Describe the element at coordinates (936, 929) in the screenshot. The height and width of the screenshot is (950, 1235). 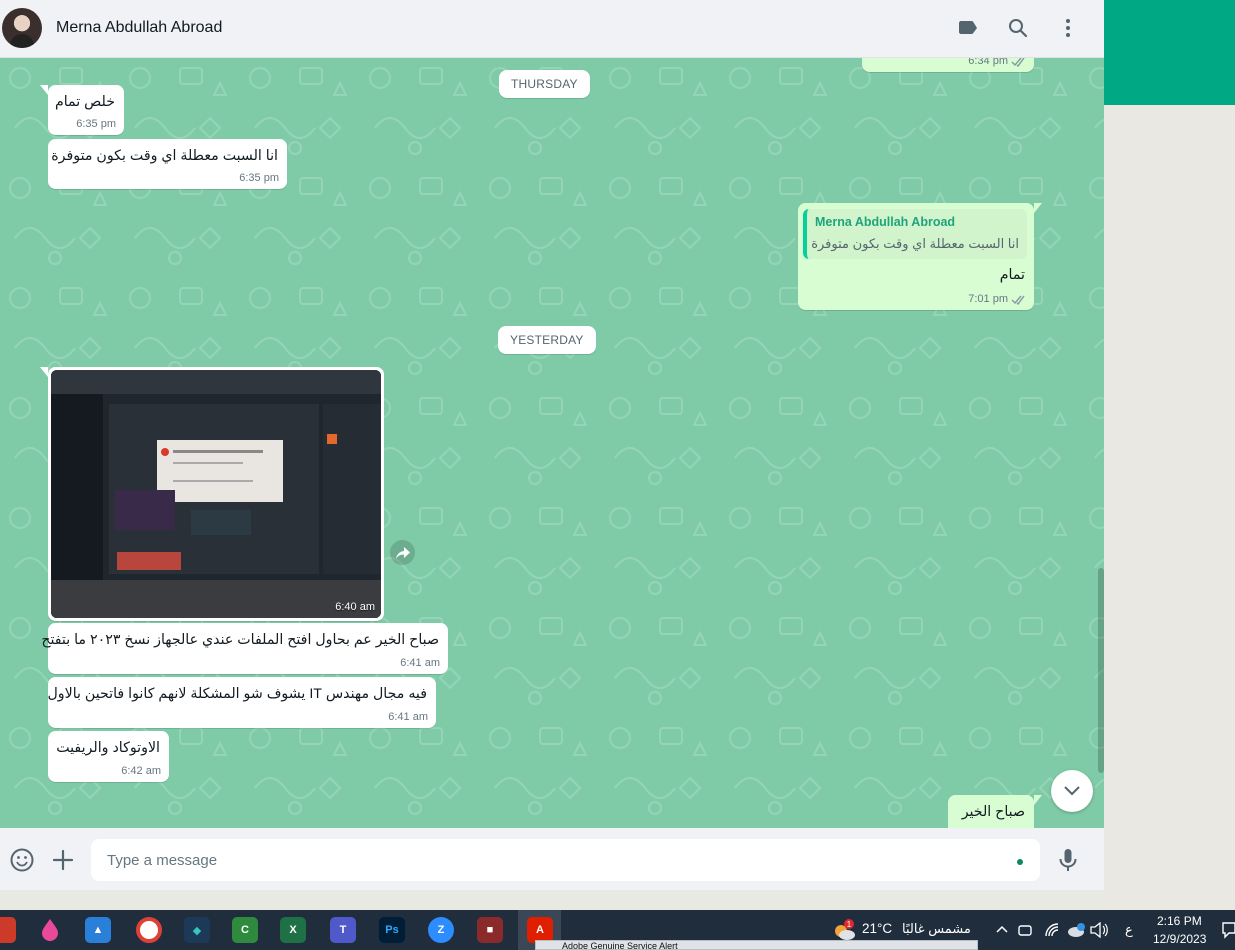
I see `weather-description: مشمس غالبًا` at that location.